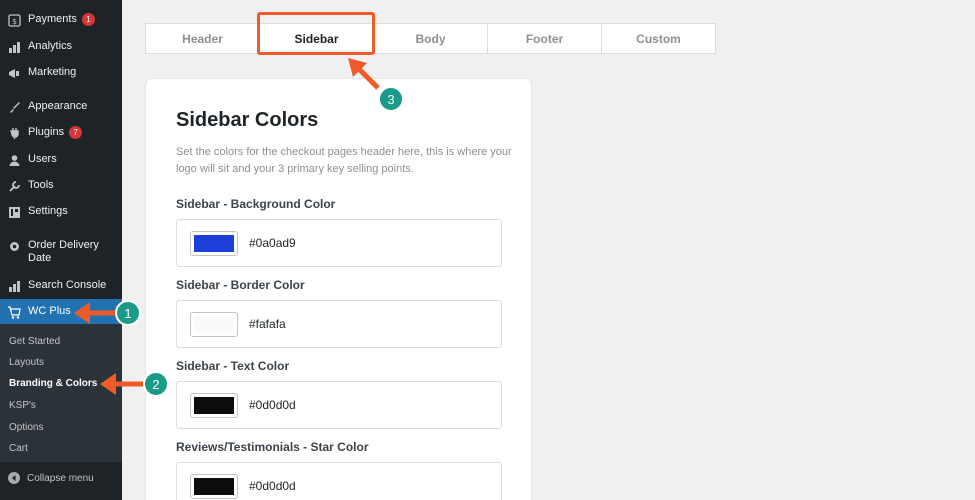 This screenshot has height=500, width=975. What do you see at coordinates (391, 99) in the screenshot?
I see `annotation-marker-3: 3` at bounding box center [391, 99].